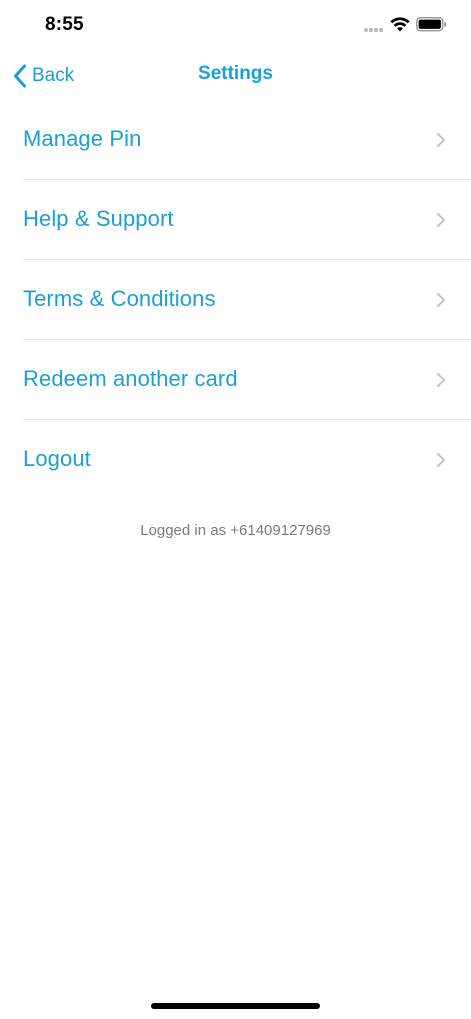 The height and width of the screenshot is (1019, 471). What do you see at coordinates (374, 30) in the screenshot?
I see `signal-icon` at bounding box center [374, 30].